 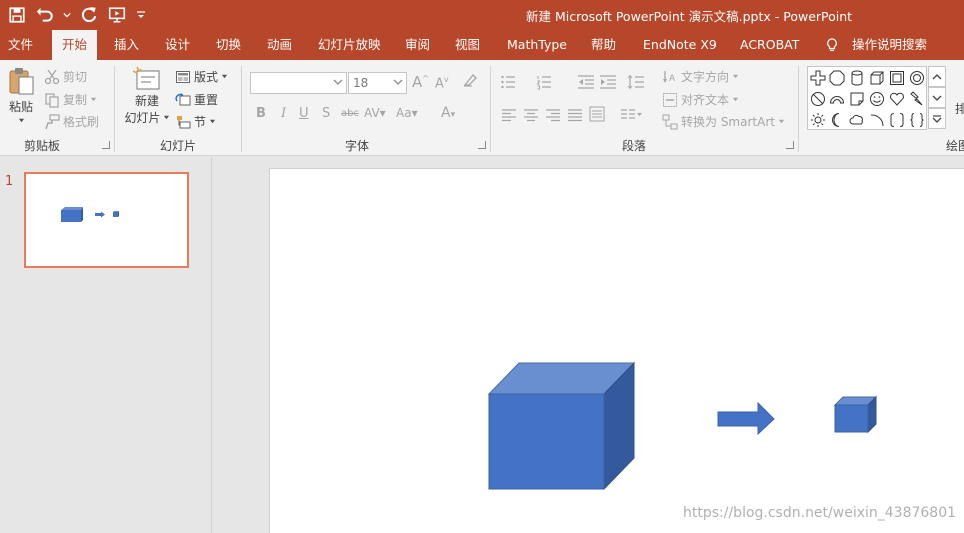 I want to click on group-label-drawing: 绘图, so click(x=955, y=146).